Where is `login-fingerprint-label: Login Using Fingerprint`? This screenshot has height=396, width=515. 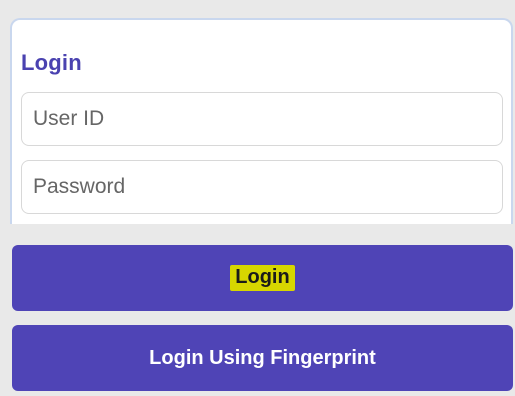 login-fingerprint-label: Login Using Fingerprint is located at coordinates (262, 357).